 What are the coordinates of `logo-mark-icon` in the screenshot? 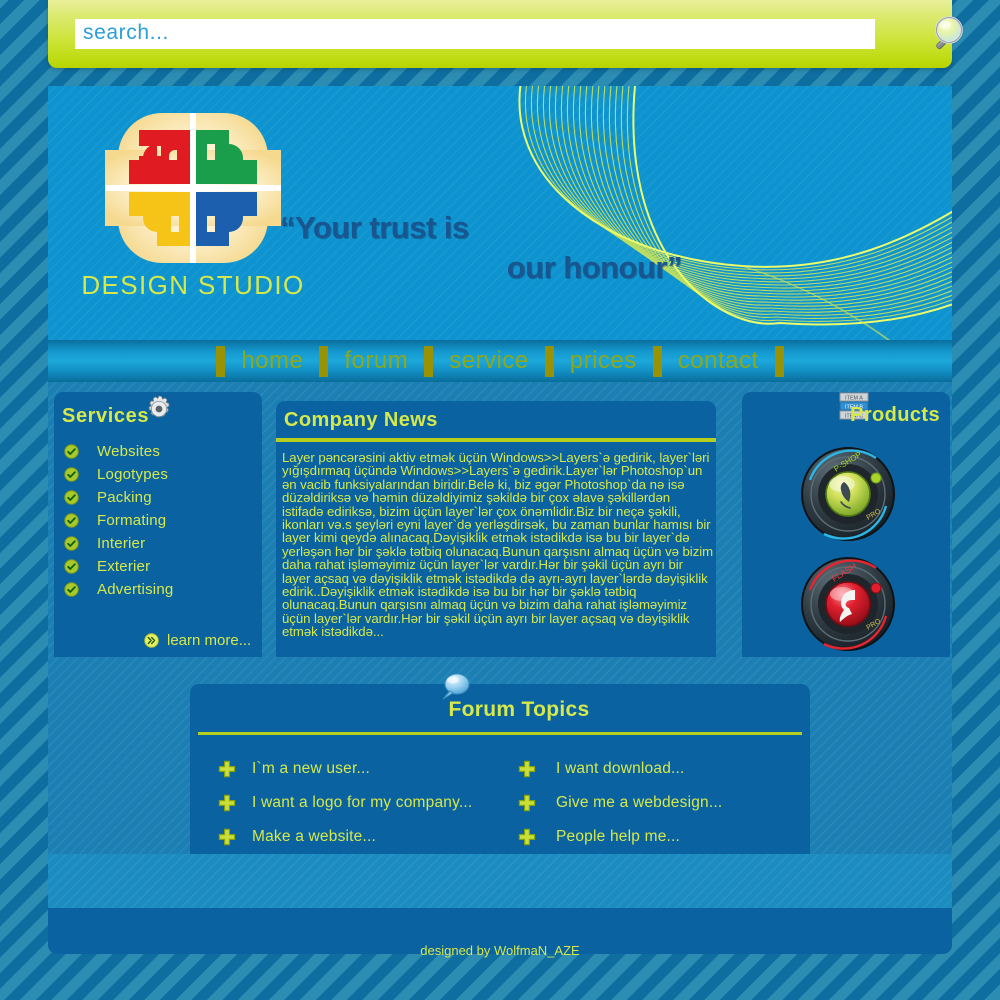 It's located at (193, 188).